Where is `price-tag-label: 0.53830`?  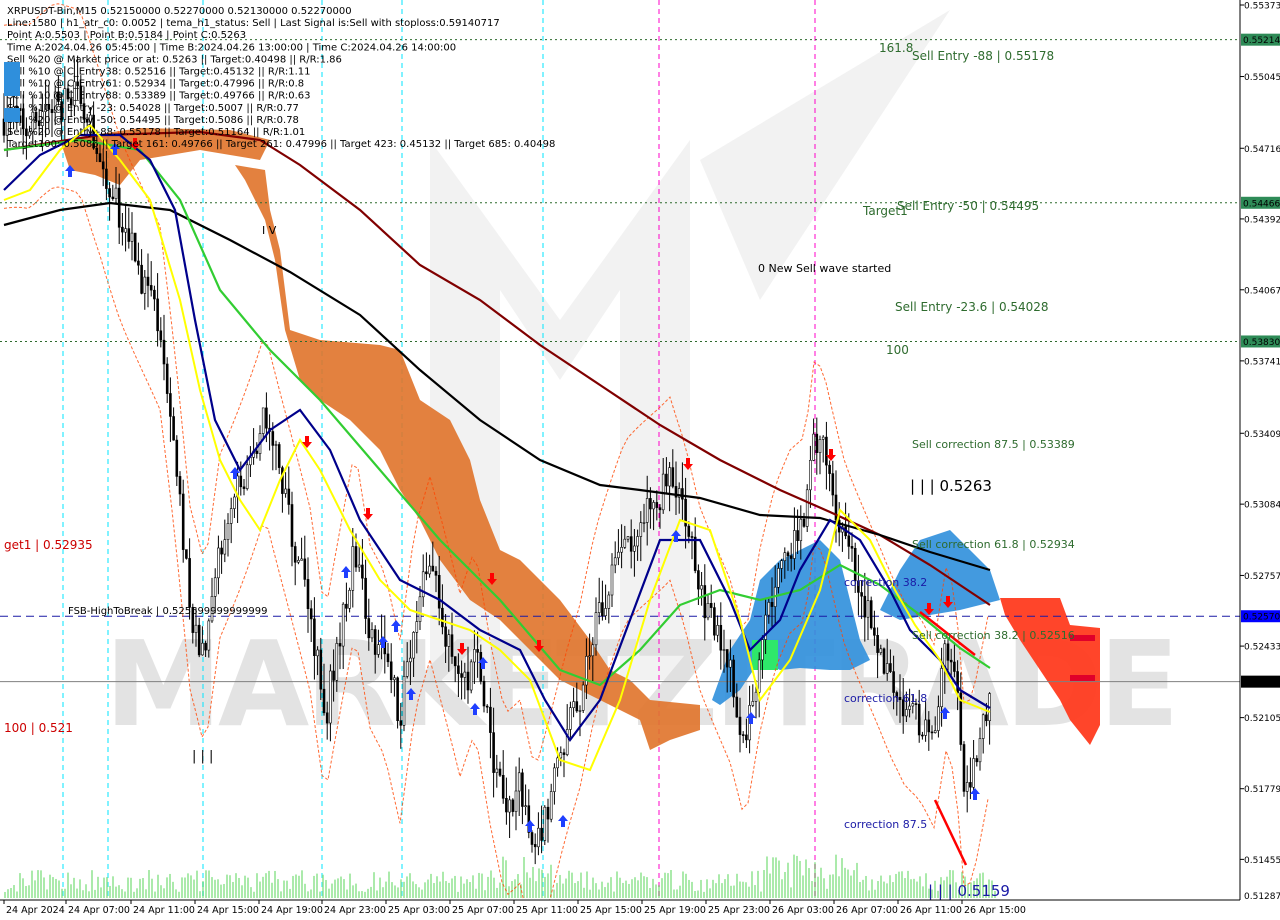
price-tag-label: 0.53830 is located at coordinates (1261, 343).